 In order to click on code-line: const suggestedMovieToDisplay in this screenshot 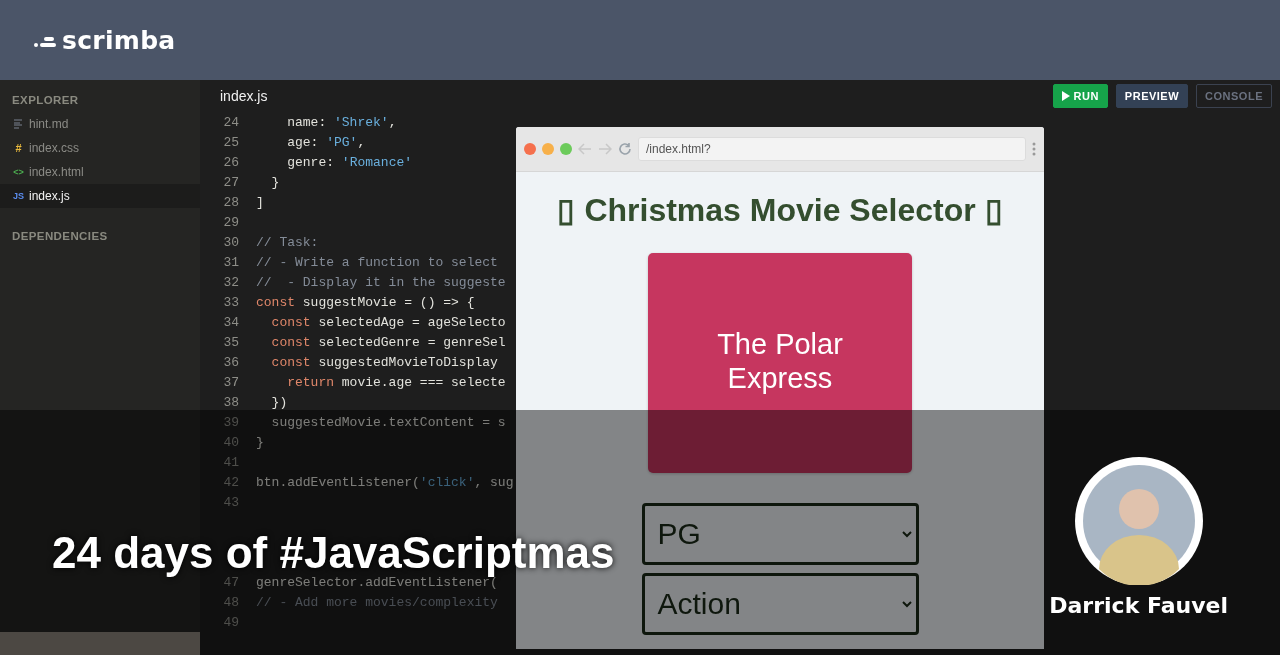, I will do `click(384, 362)`.